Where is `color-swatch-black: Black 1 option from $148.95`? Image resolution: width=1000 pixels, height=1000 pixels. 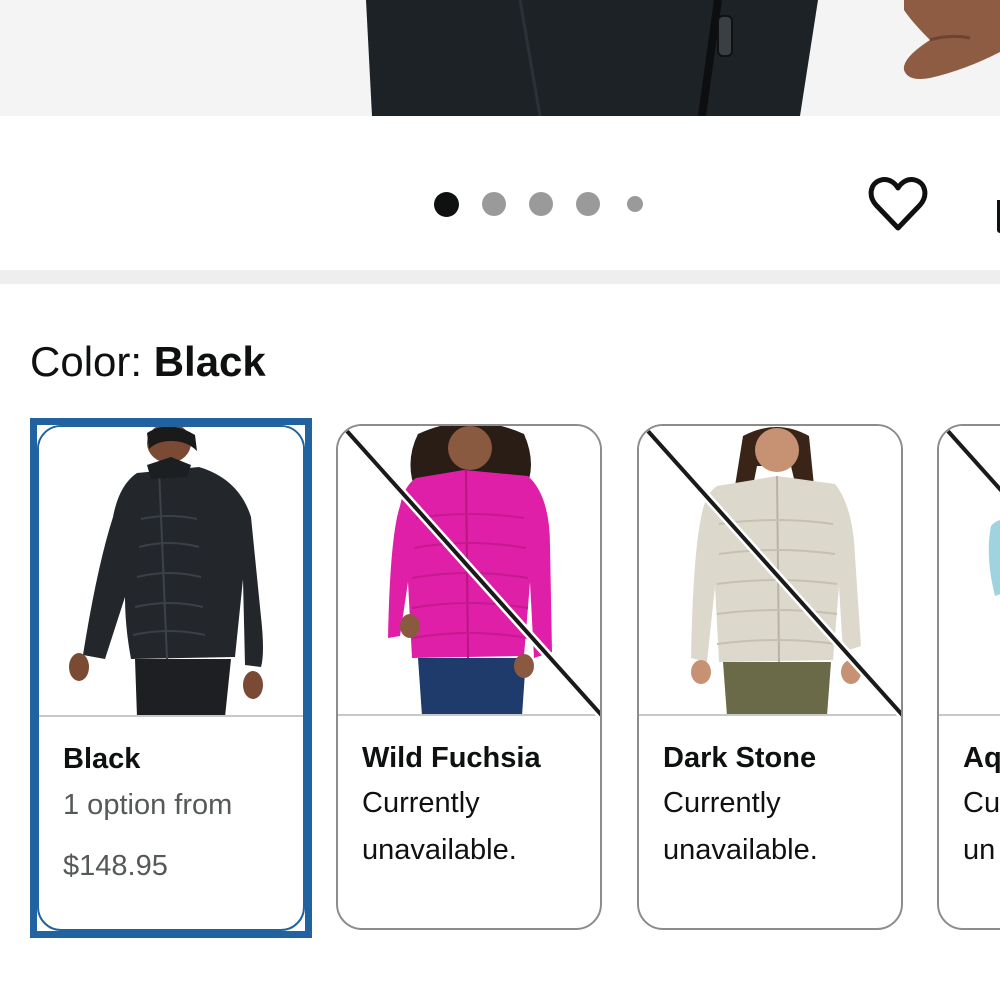
color-swatch-black: Black 1 option from $148.95 is located at coordinates (171, 678).